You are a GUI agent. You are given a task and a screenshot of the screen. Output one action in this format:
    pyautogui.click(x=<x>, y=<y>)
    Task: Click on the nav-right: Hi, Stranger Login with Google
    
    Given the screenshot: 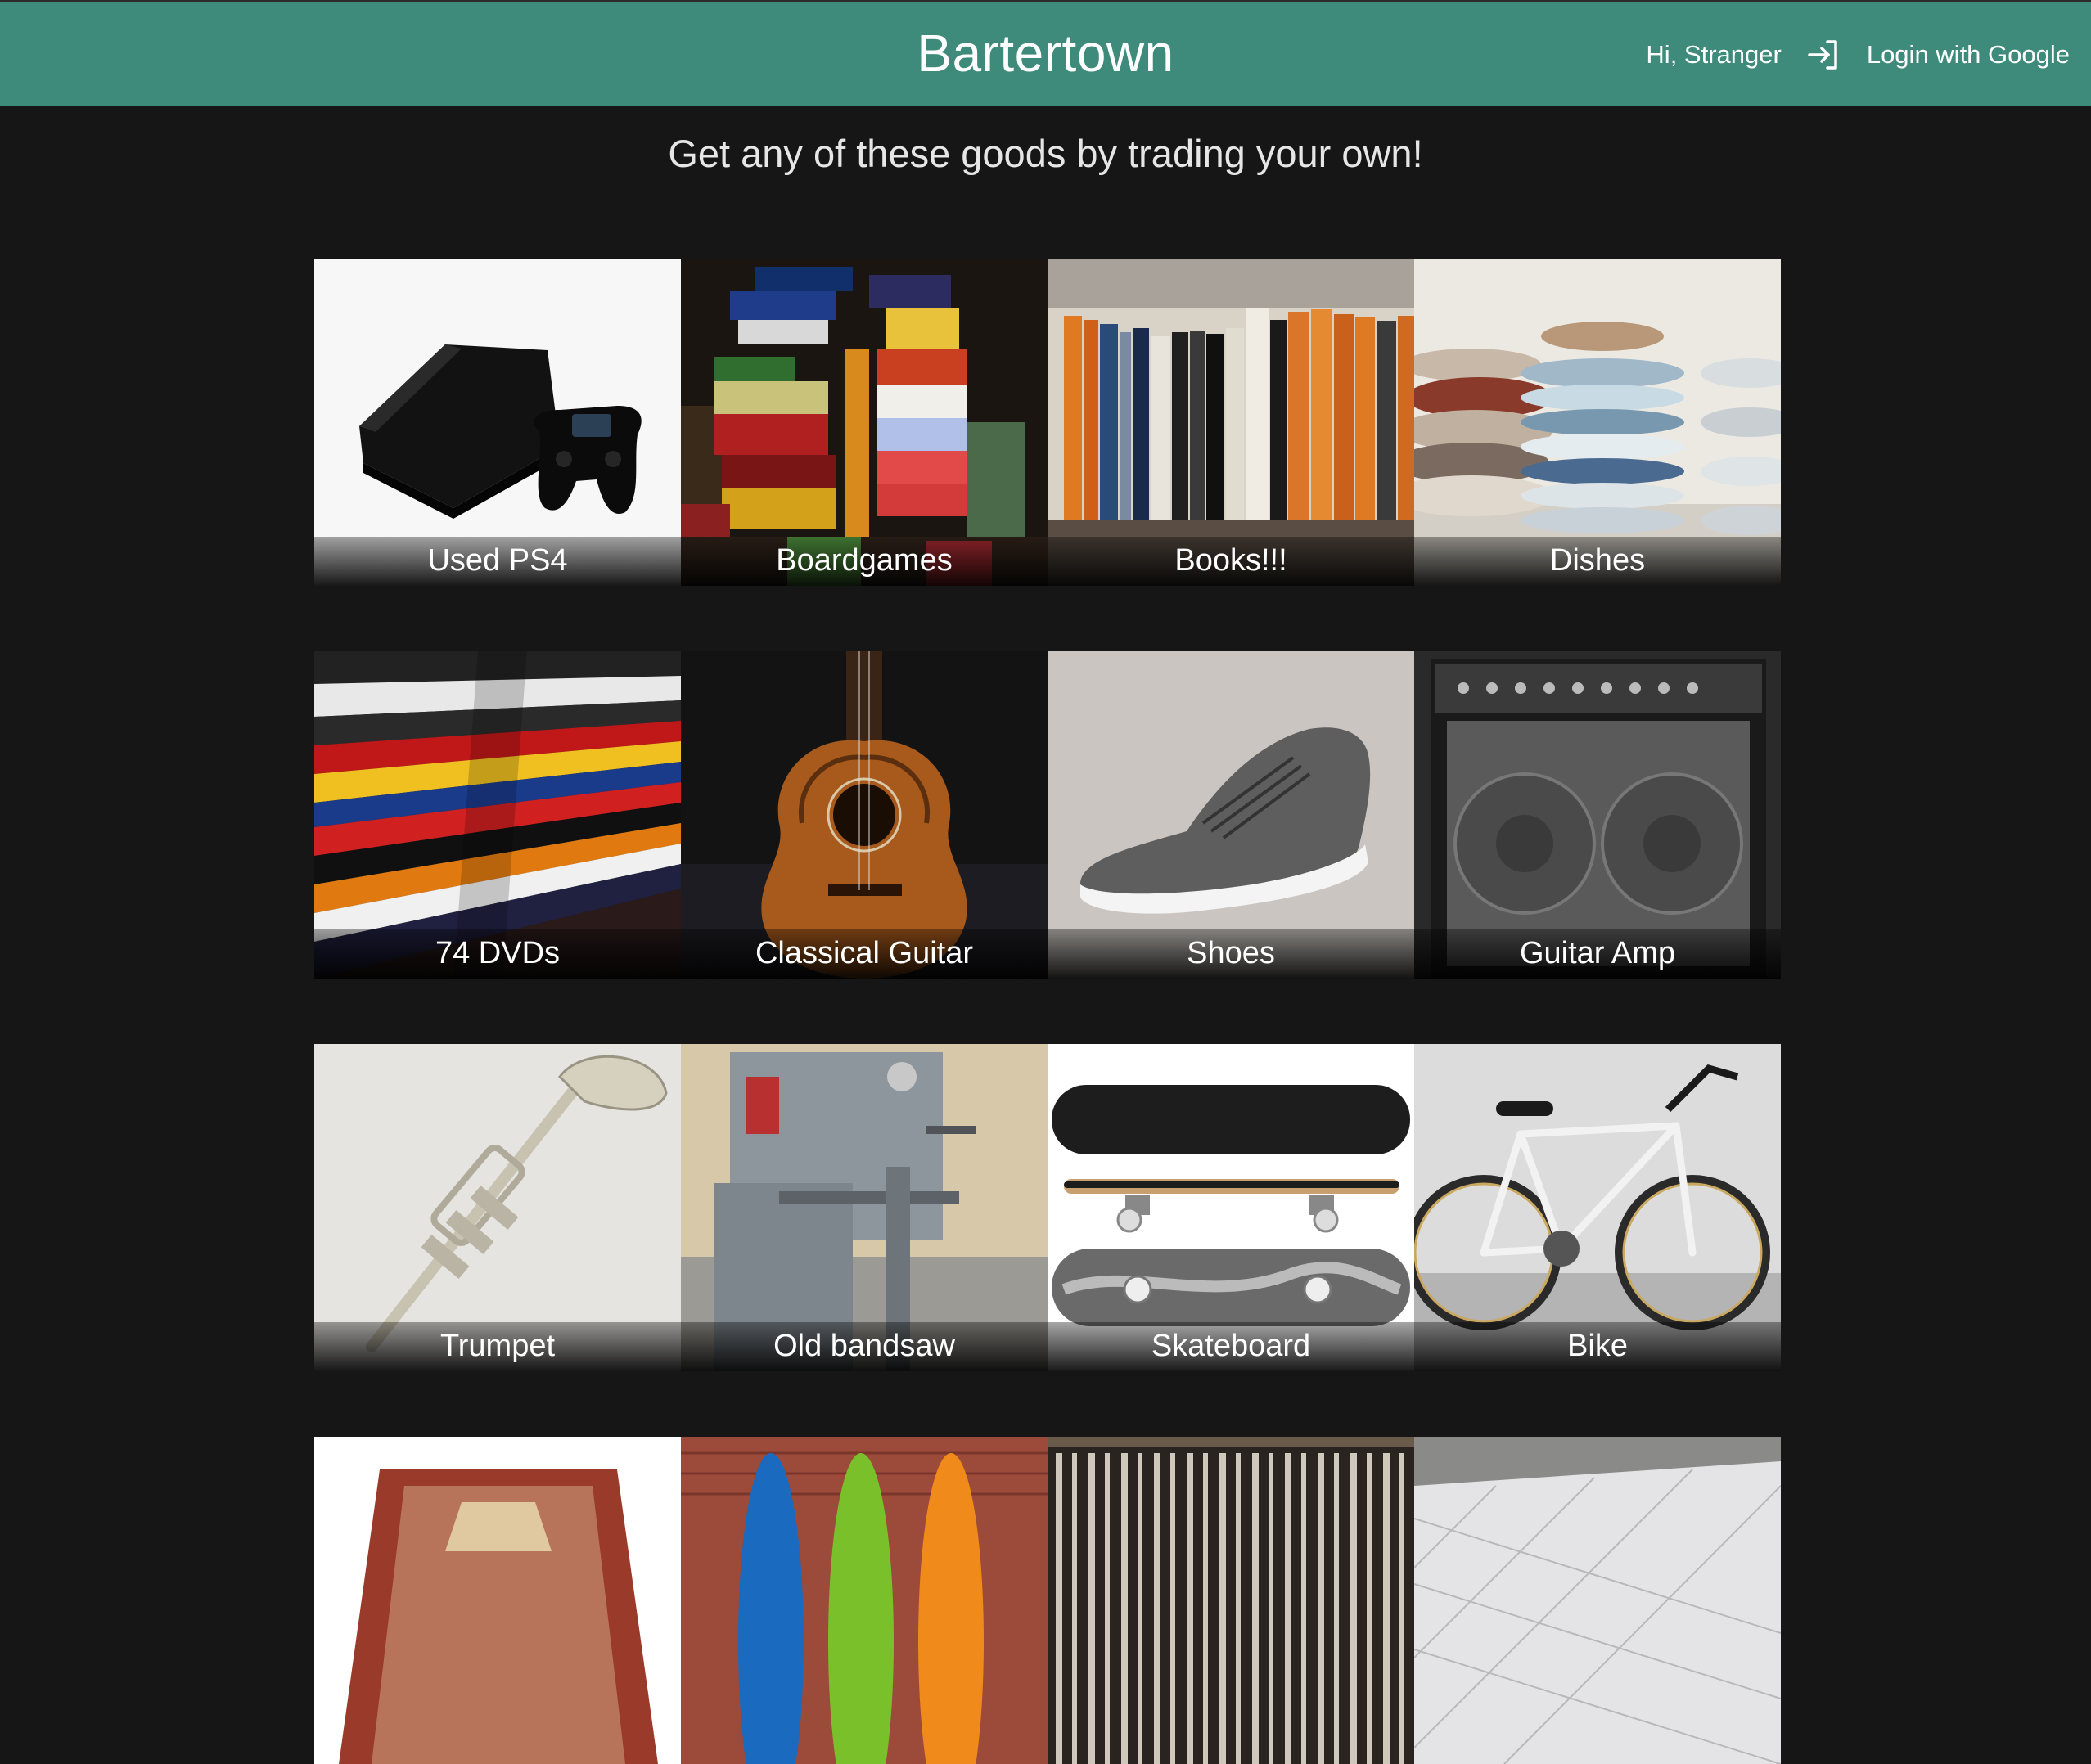 What is the action you would take?
    pyautogui.click(x=1868, y=55)
    